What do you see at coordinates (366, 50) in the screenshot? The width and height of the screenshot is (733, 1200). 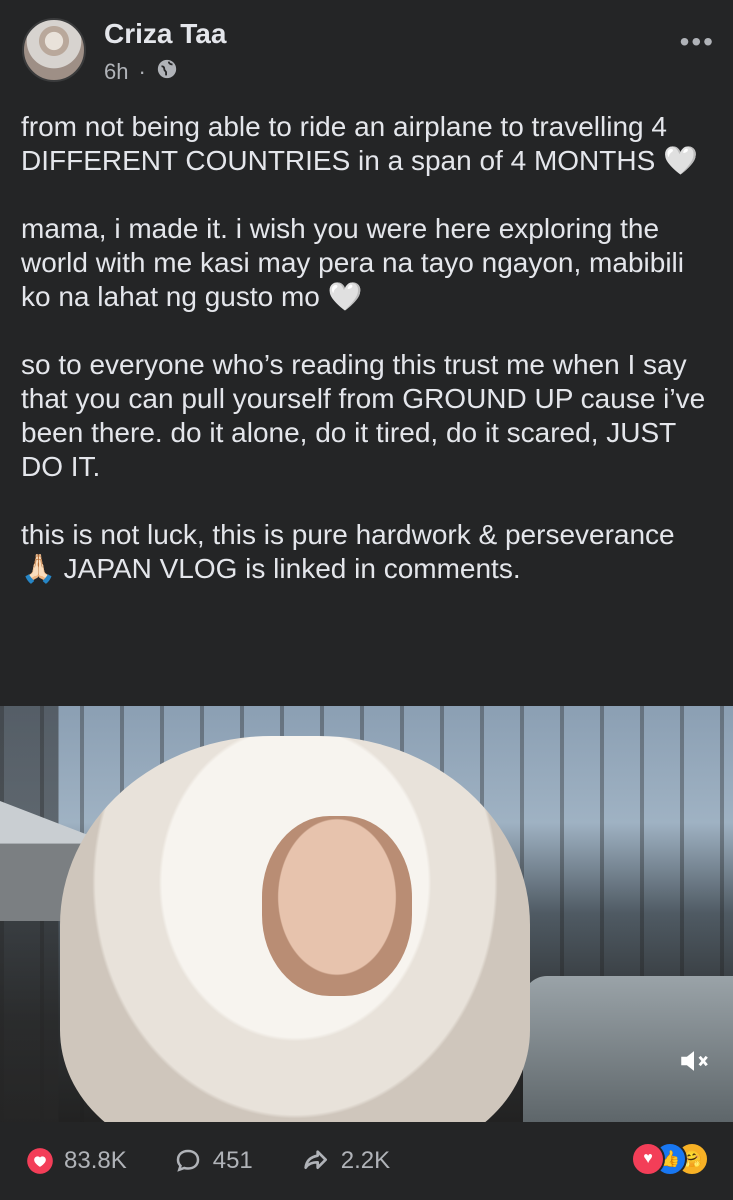 I see `post-header: Criza Taa 6h · •••` at bounding box center [366, 50].